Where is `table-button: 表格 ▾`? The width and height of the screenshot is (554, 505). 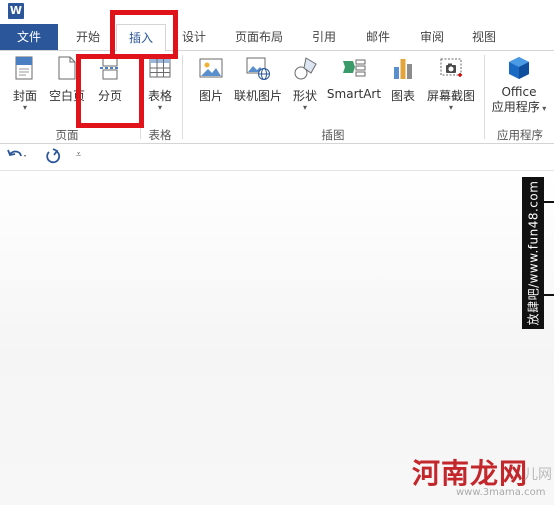 table-button: 表格 ▾ is located at coordinates (160, 83).